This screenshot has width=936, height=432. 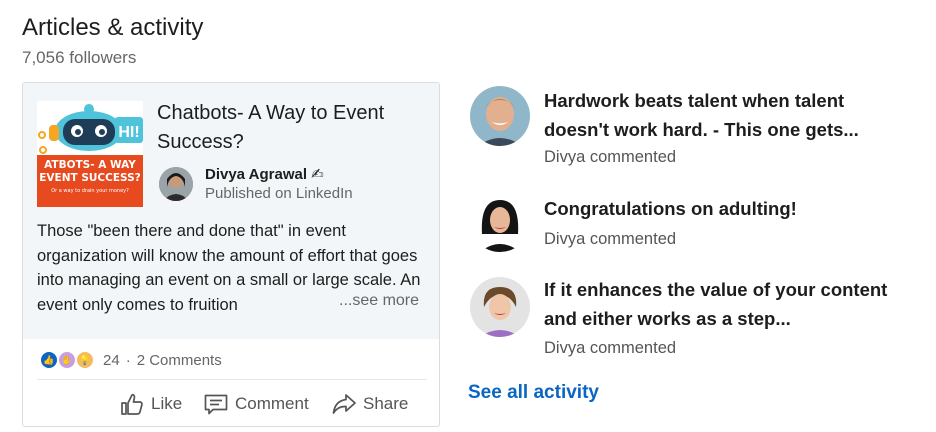 What do you see at coordinates (111, 360) in the screenshot?
I see `reactions-count: 24` at bounding box center [111, 360].